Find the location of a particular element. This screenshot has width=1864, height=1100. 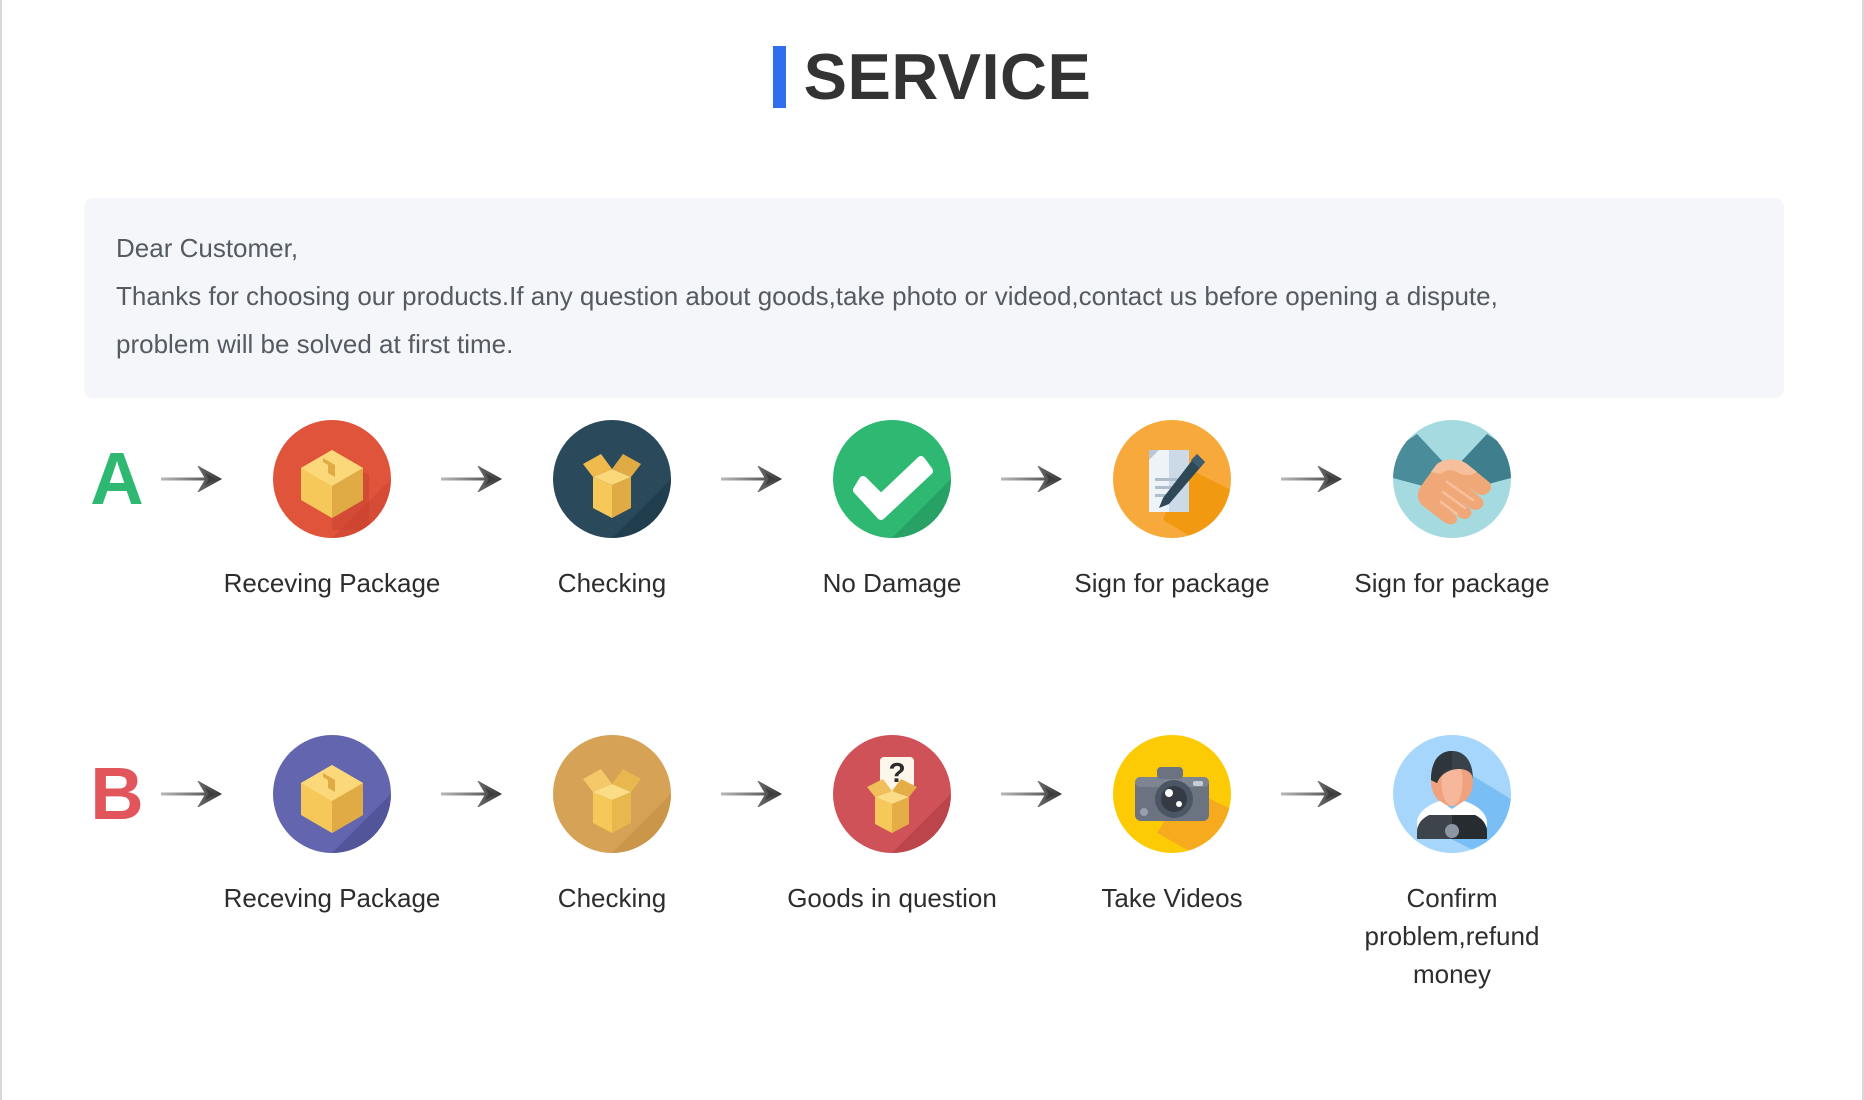

flow-step: ? Goods in question is located at coordinates (892, 826).